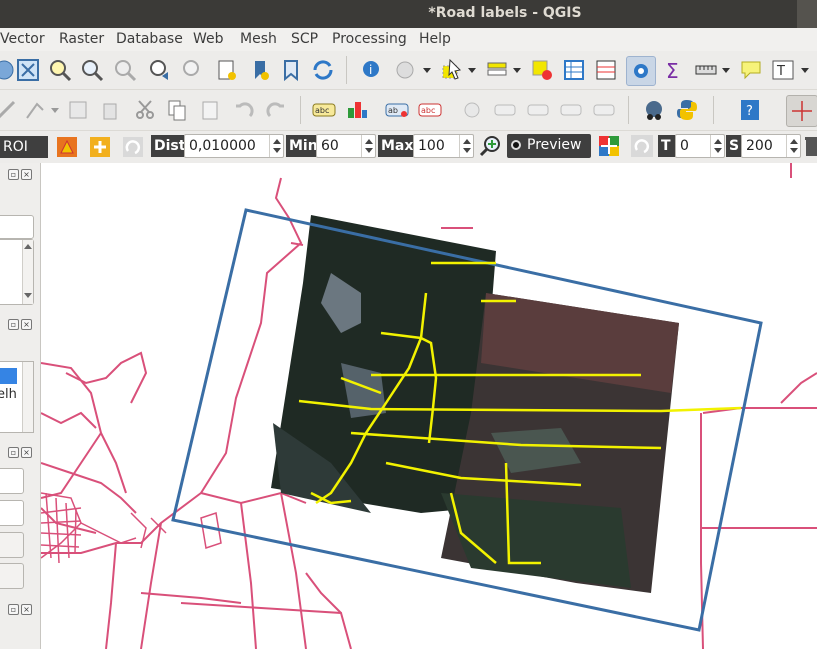 This screenshot has height=649, width=817. I want to click on roi-icon, so click(67, 147).